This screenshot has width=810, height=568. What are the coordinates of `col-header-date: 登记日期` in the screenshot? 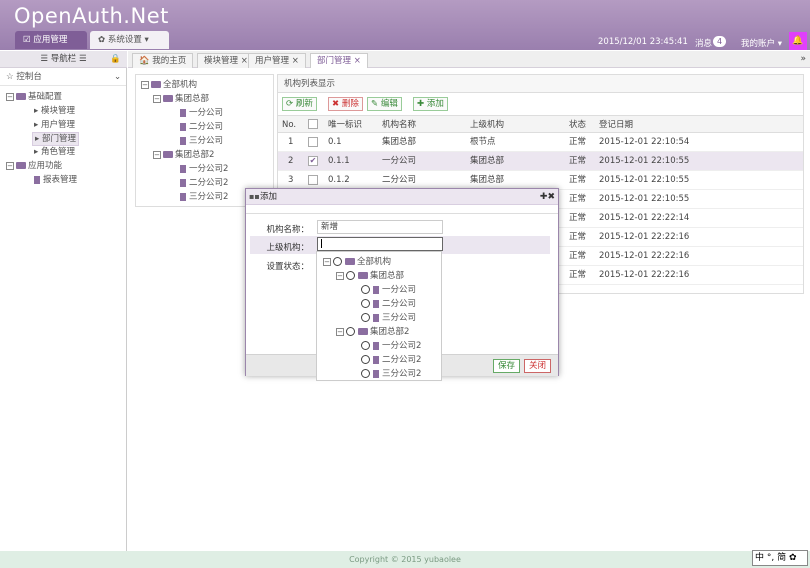 It's located at (616, 125).